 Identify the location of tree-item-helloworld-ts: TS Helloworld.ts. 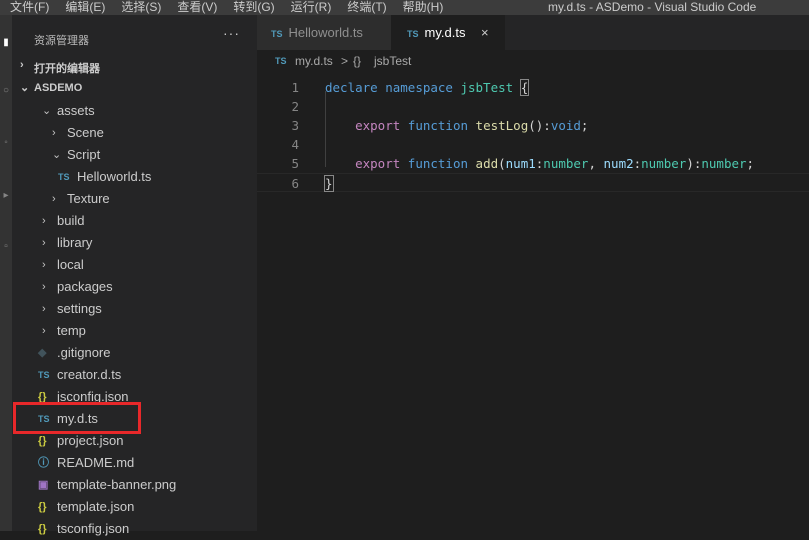
(134, 177).